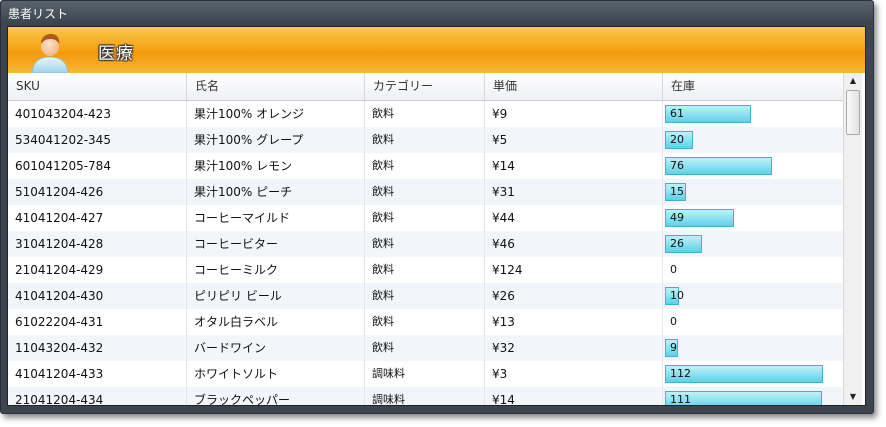 The height and width of the screenshot is (427, 886). Describe the element at coordinates (853, 397) in the screenshot. I see `scroll-down-arrow-icon: ▼` at that location.